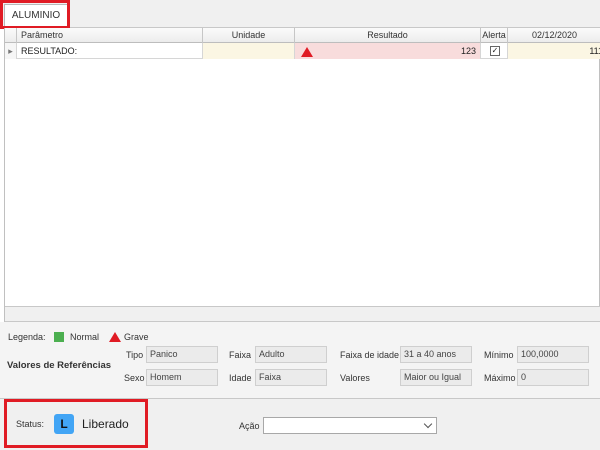  I want to click on acao-select, so click(350, 425).